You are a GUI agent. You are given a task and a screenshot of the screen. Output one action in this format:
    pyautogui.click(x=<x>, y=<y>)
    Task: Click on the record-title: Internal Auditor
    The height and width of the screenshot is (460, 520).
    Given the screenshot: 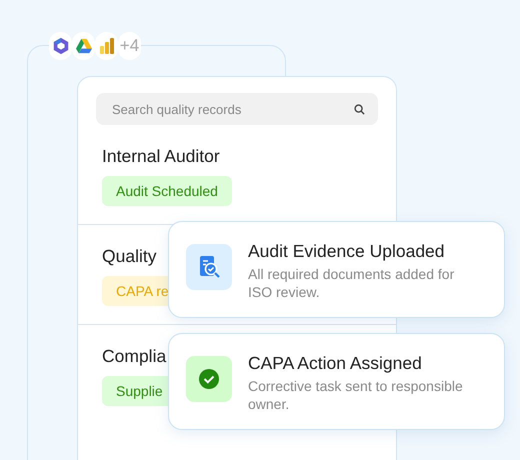 What is the action you would take?
    pyautogui.click(x=161, y=156)
    